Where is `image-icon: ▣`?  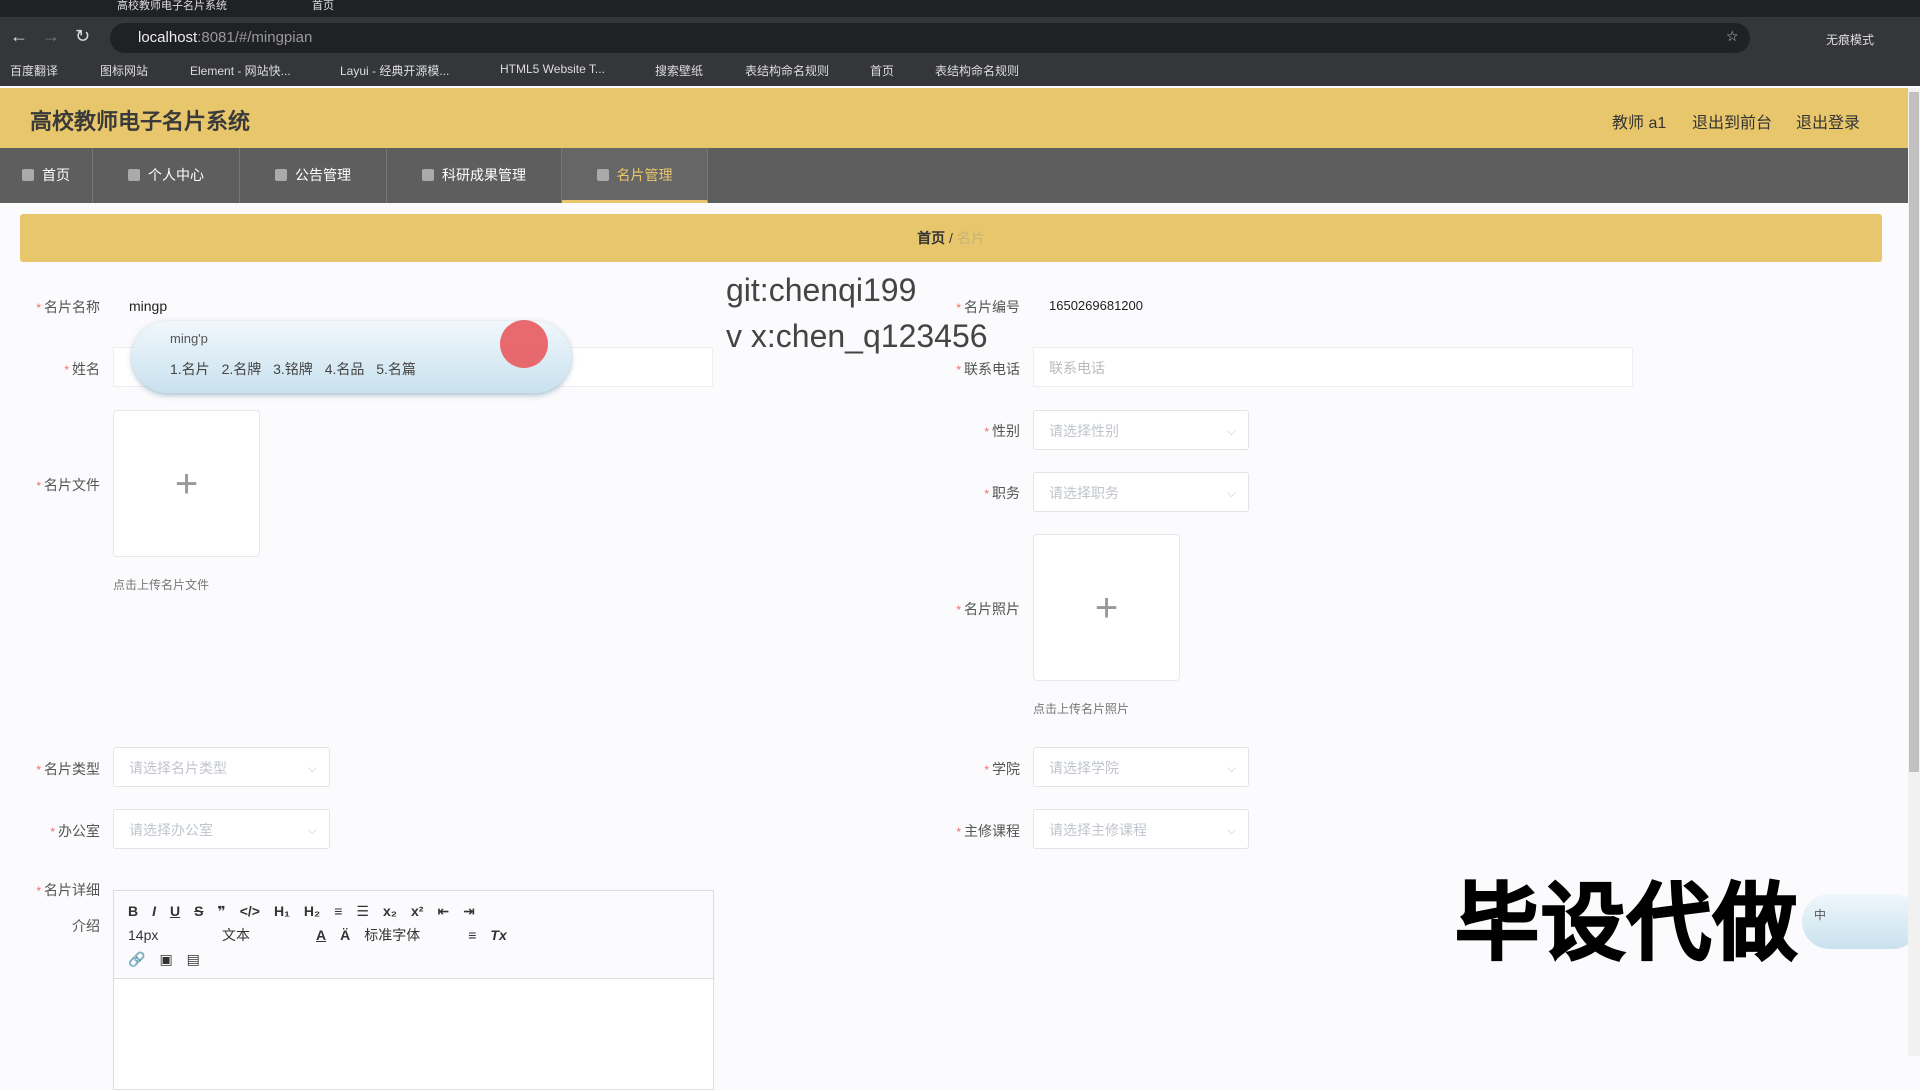
image-icon: ▣ is located at coordinates (165, 959).